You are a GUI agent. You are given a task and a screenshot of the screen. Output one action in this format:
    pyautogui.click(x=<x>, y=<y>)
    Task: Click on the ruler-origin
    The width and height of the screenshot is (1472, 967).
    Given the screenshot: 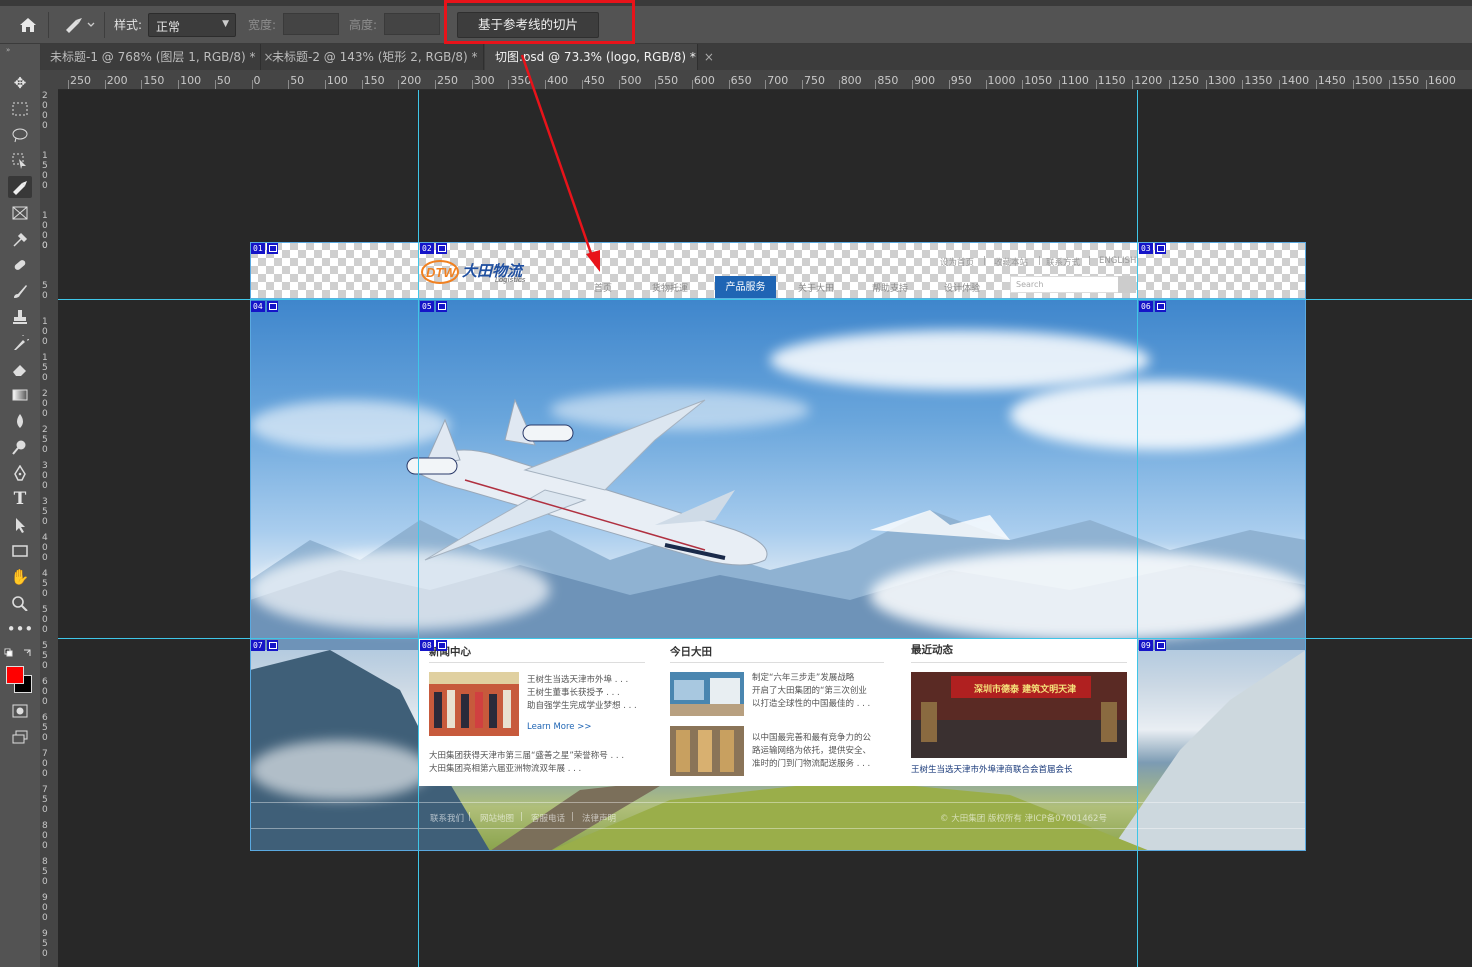 What is the action you would take?
    pyautogui.click(x=49, y=79)
    